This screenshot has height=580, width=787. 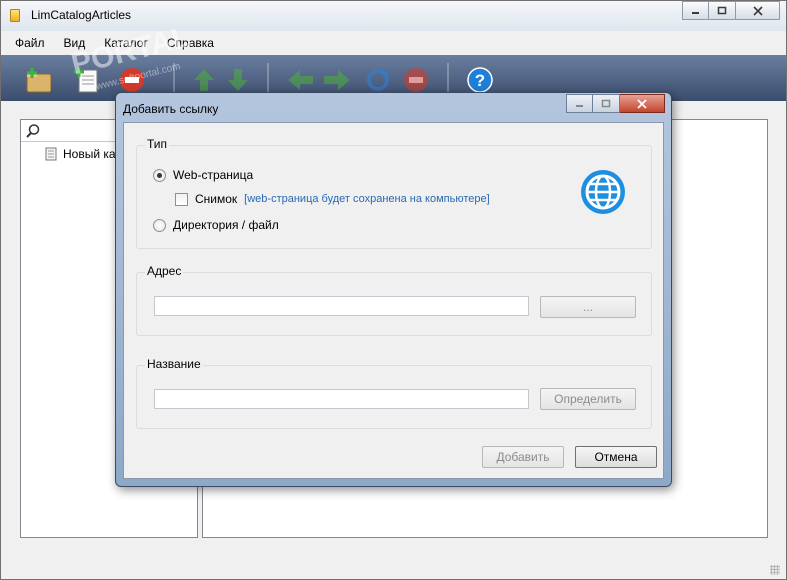 I want to click on stop-icon, so click(x=416, y=80).